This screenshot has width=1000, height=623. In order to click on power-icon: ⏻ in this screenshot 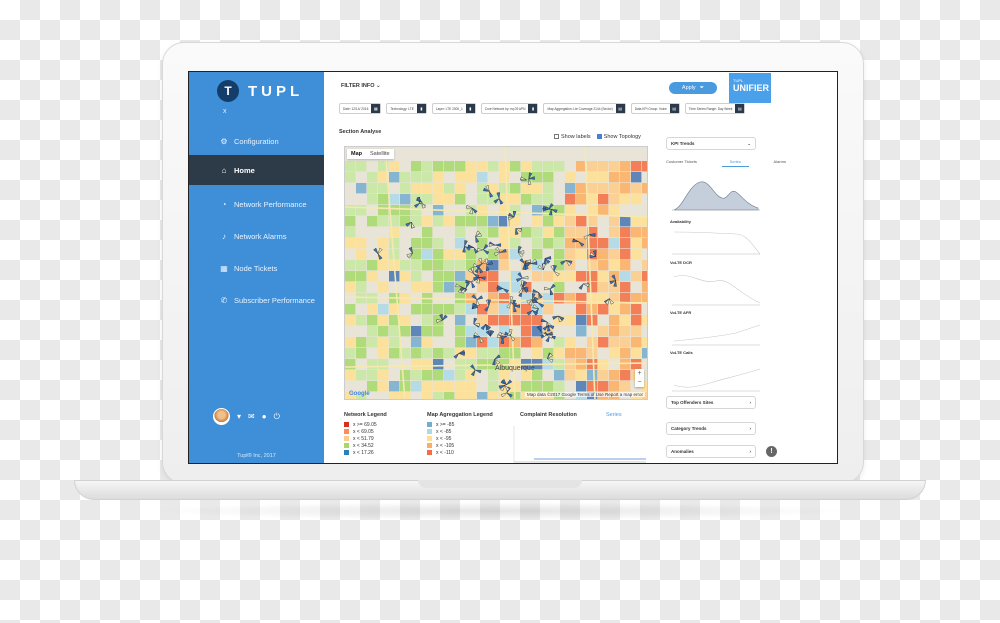, I will do `click(277, 417)`.